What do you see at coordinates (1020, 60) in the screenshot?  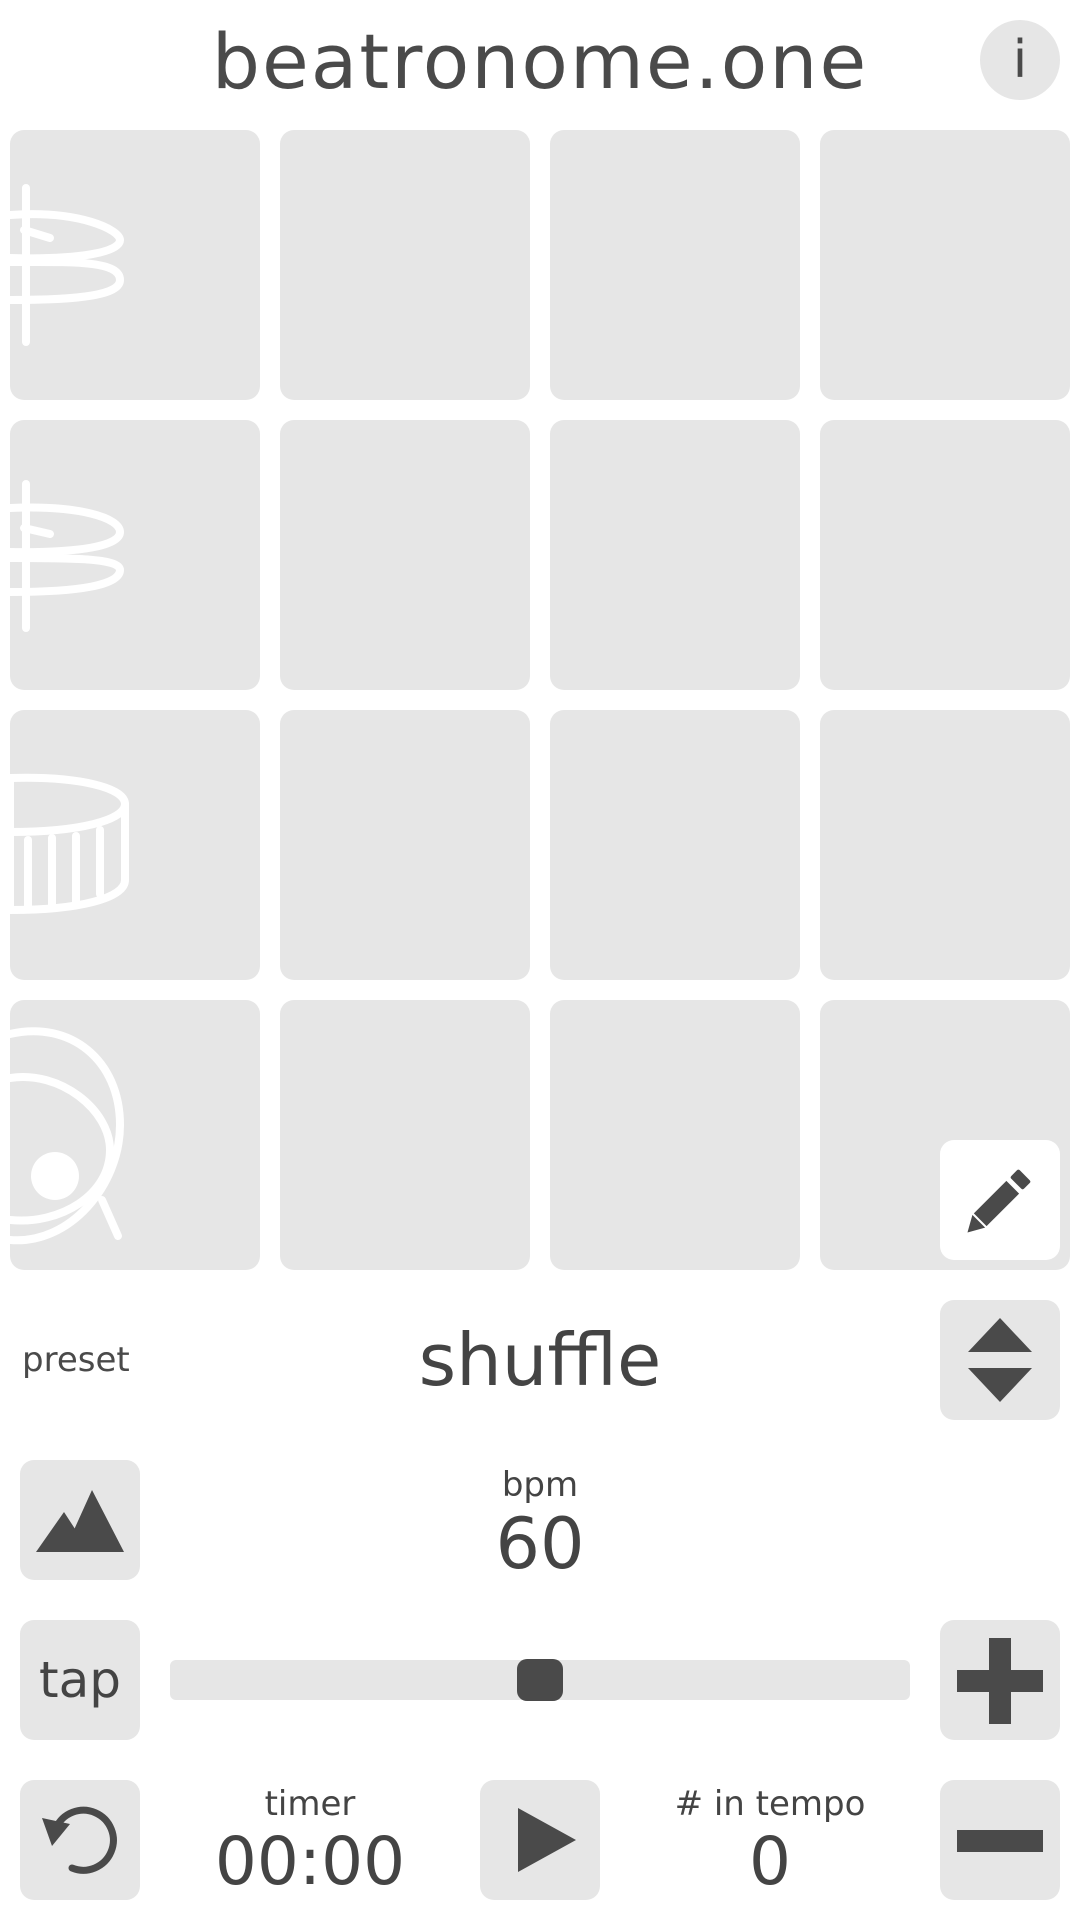 I see `info-button: i` at bounding box center [1020, 60].